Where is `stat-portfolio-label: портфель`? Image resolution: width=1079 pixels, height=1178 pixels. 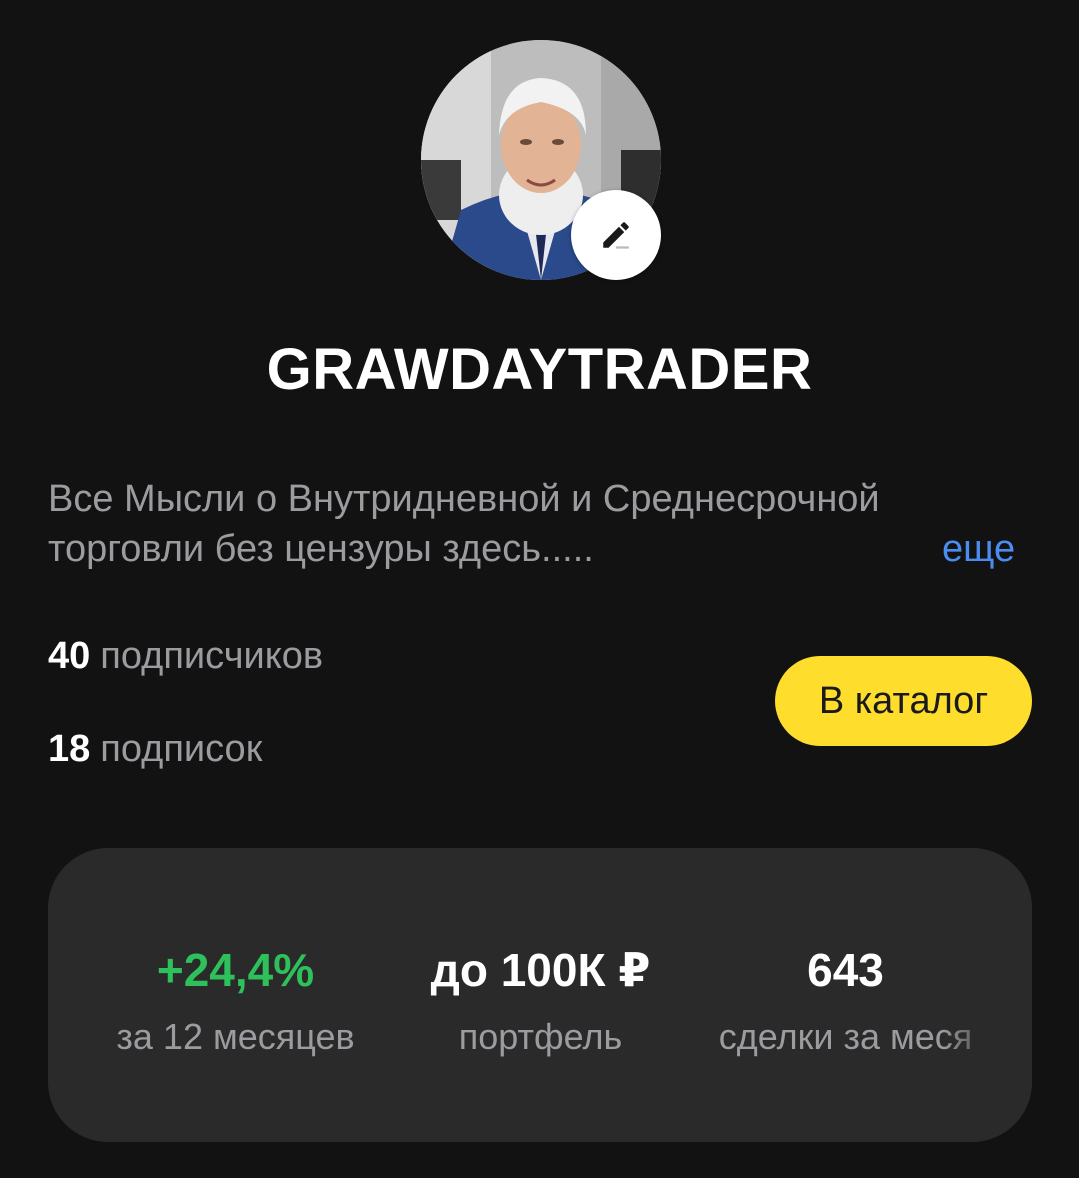
stat-portfolio-label: портфель is located at coordinates (540, 1036).